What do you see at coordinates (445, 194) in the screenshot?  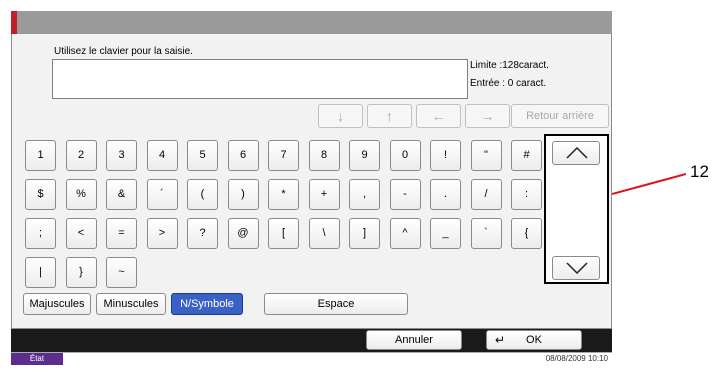 I see `key: .` at bounding box center [445, 194].